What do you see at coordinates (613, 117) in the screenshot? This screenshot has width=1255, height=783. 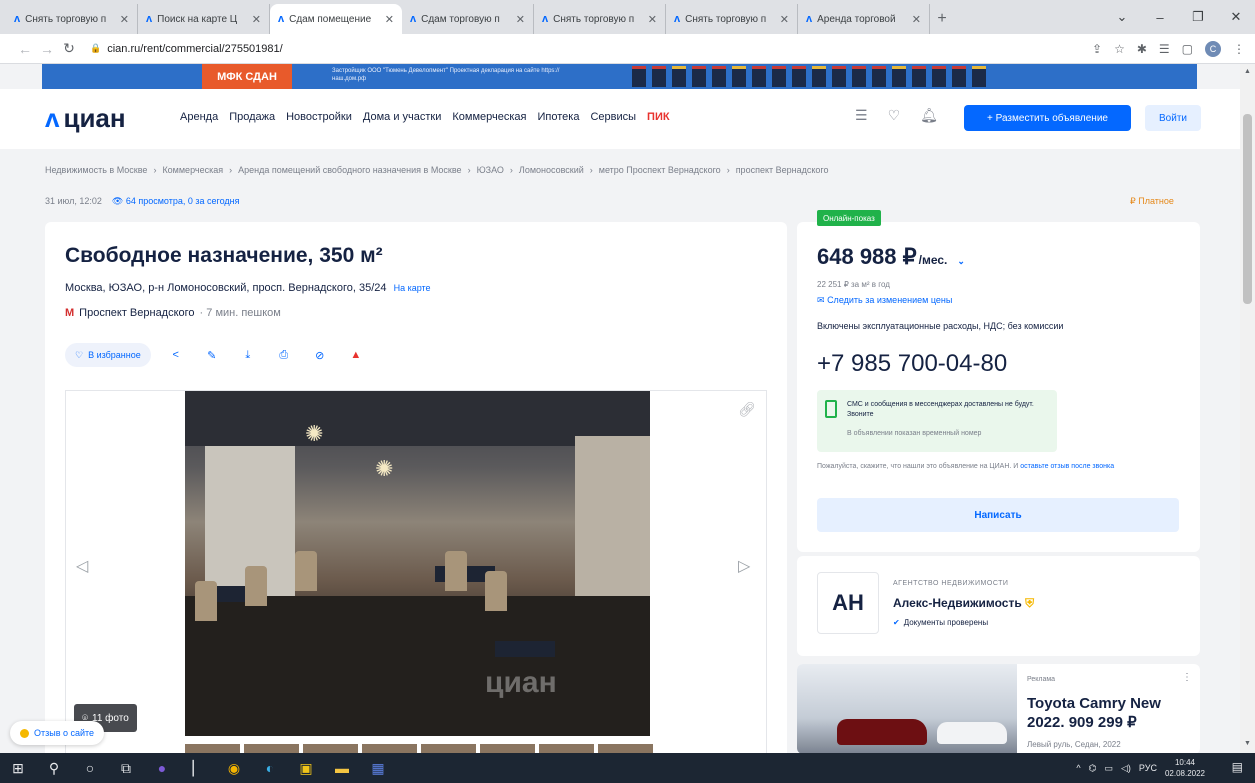 I see `nav-item-services: Сервисы` at bounding box center [613, 117].